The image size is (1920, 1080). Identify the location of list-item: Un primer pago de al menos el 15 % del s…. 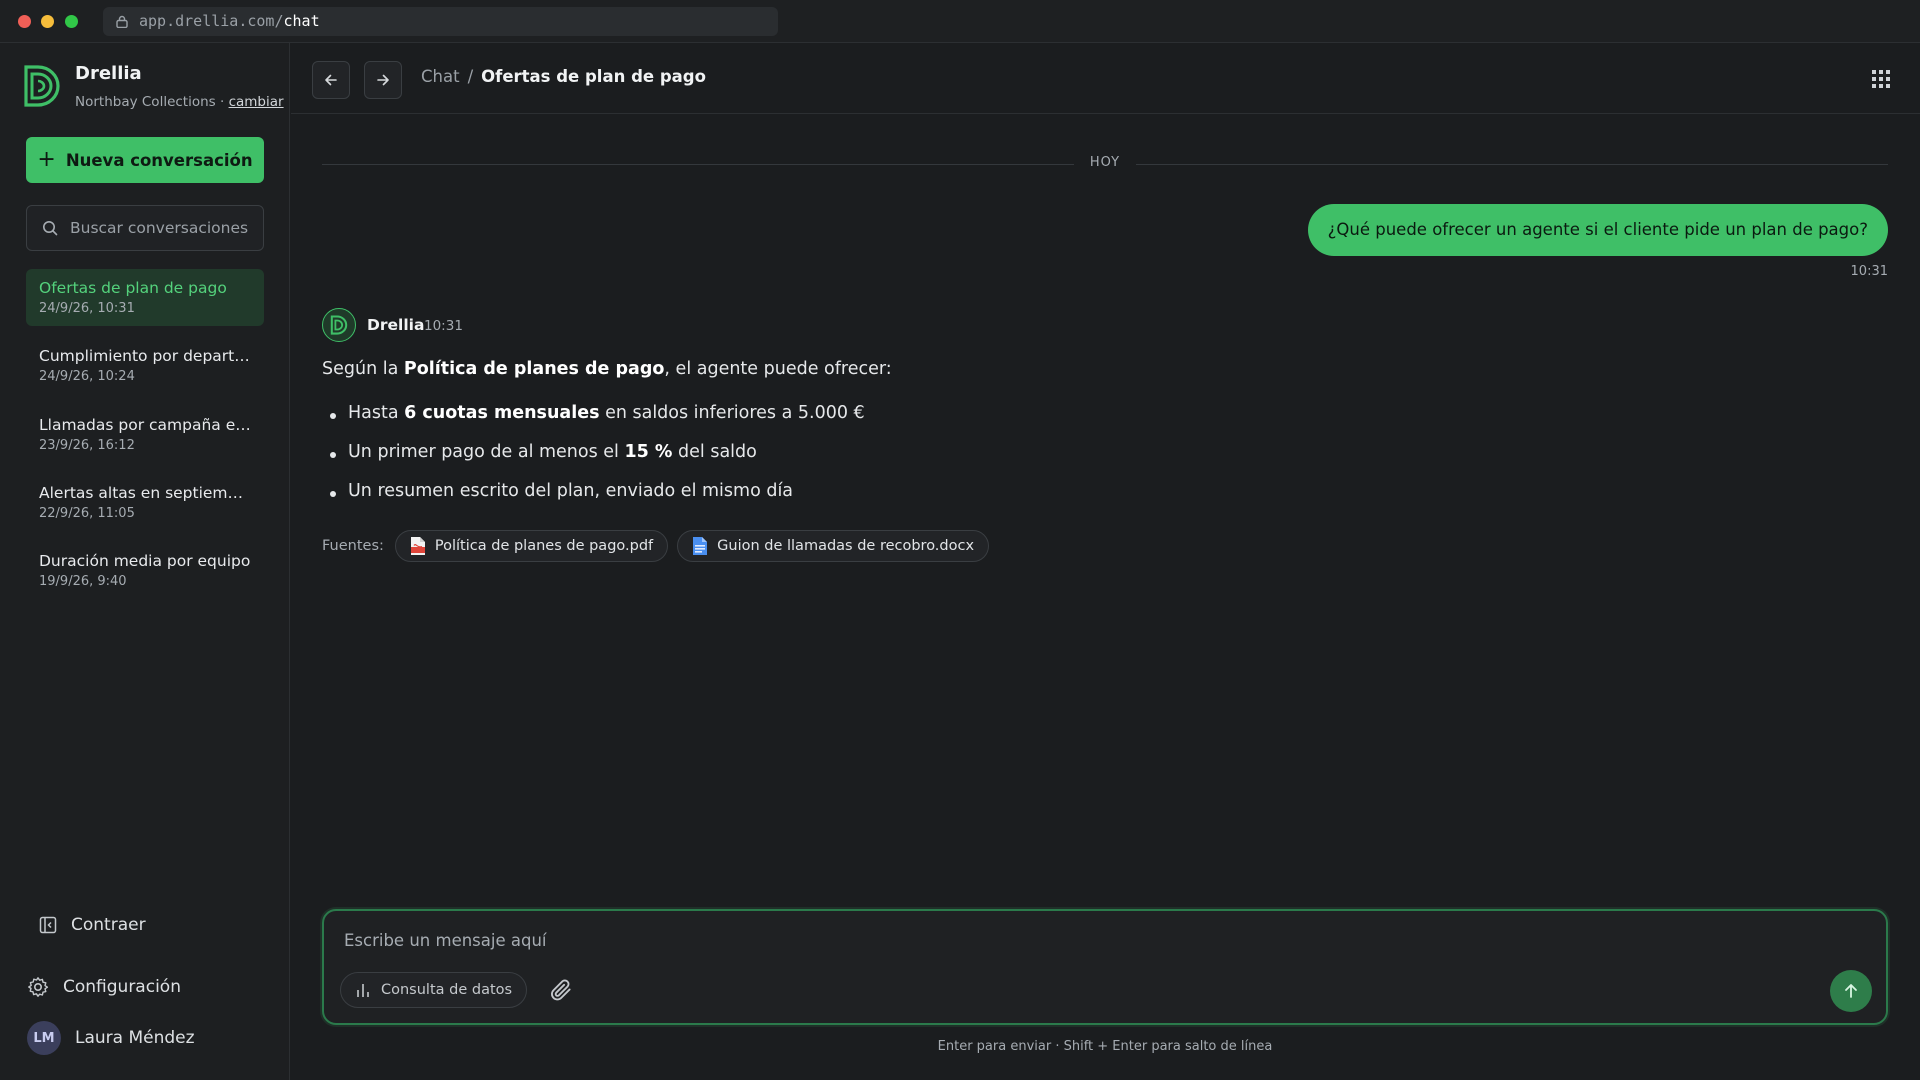
(593, 461).